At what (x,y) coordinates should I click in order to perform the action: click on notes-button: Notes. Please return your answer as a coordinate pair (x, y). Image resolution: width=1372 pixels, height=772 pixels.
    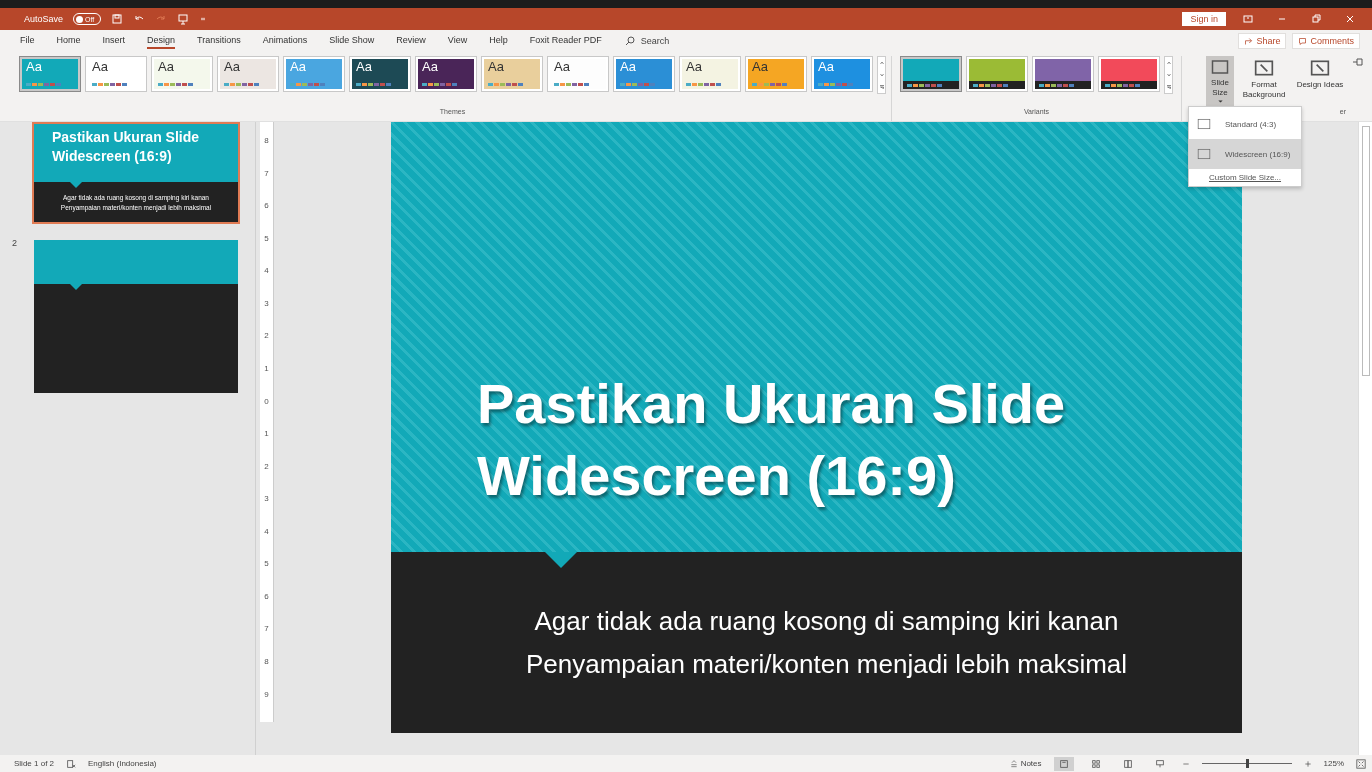
    Looking at the image, I should click on (1025, 763).